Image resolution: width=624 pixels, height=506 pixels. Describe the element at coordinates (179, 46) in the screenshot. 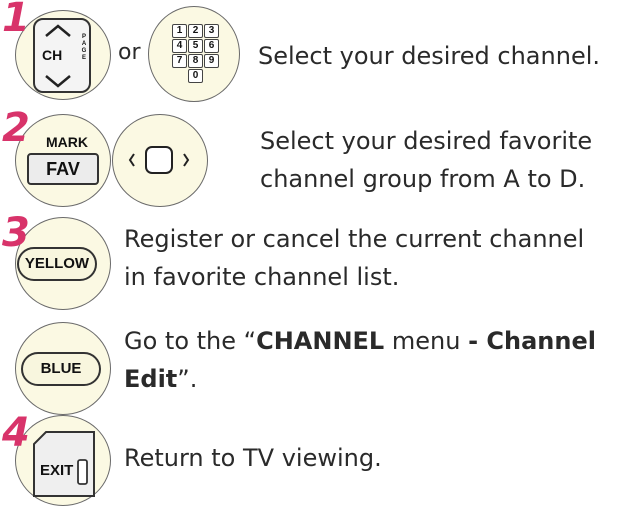

I see `num-key-4: 4` at that location.